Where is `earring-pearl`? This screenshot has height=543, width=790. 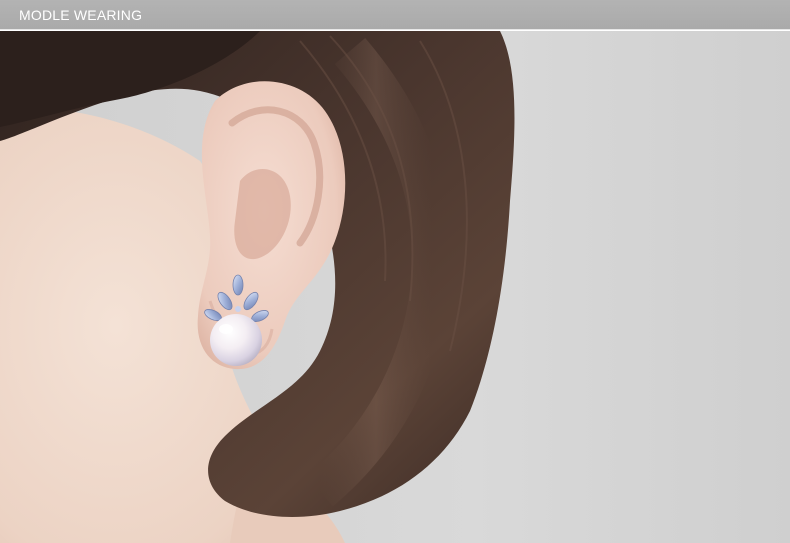
earring-pearl is located at coordinates (236, 340).